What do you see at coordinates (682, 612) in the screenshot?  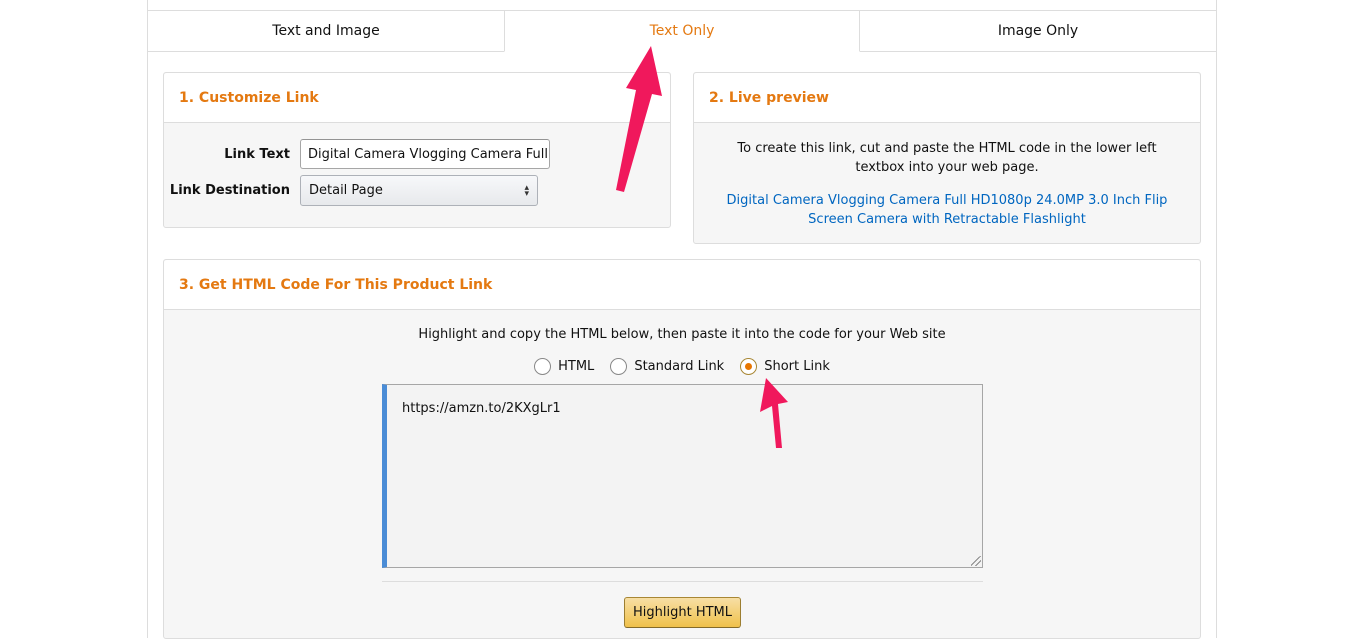 I see `highlight-html-button: Highlight HTML` at bounding box center [682, 612].